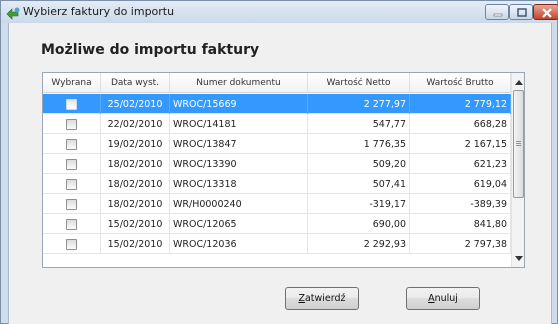 This screenshot has height=324, width=558. I want to click on document-number-cell: WROC/13390, so click(239, 164).